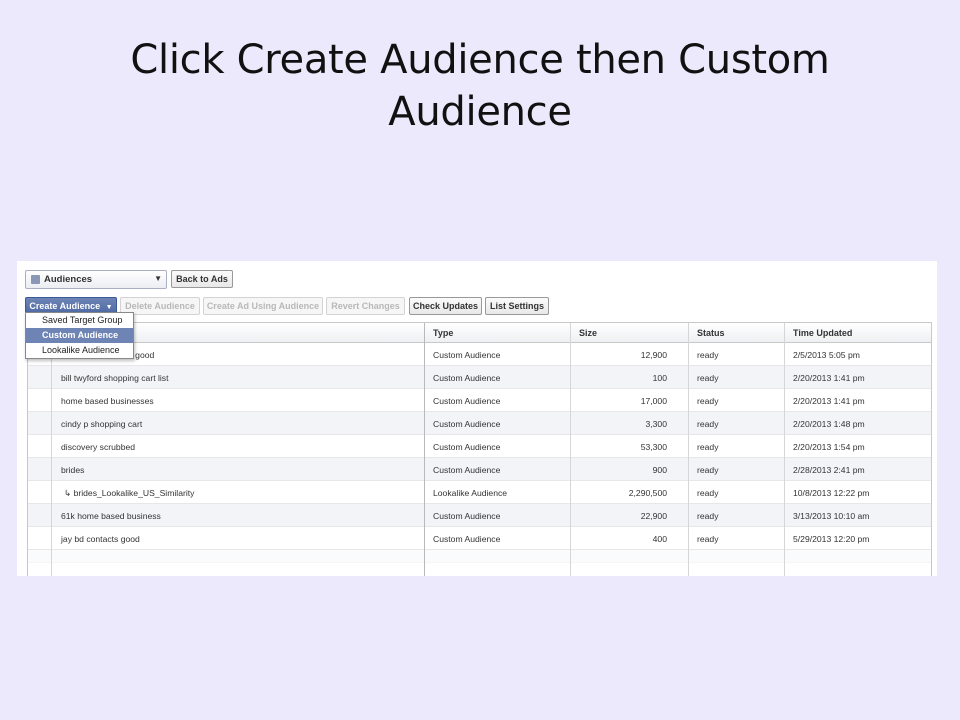  What do you see at coordinates (826, 355) in the screenshot?
I see `row-time: 2/5/2013 5:05 pm` at bounding box center [826, 355].